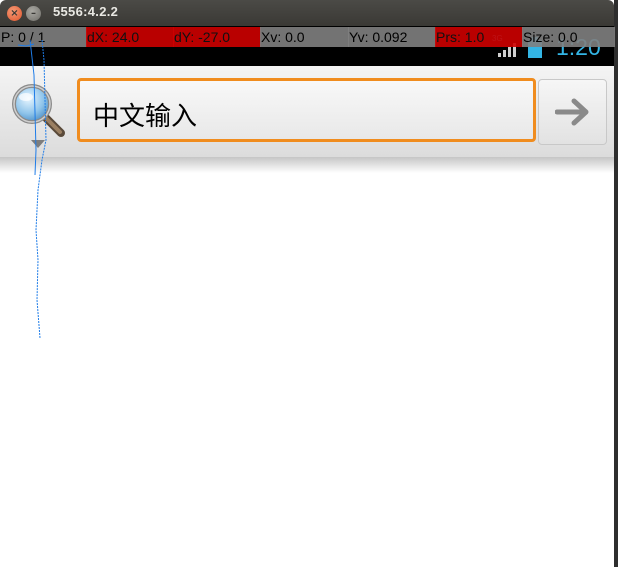 This screenshot has width=618, height=567. I want to click on search-query-text: 中文输入, so click(145, 117).